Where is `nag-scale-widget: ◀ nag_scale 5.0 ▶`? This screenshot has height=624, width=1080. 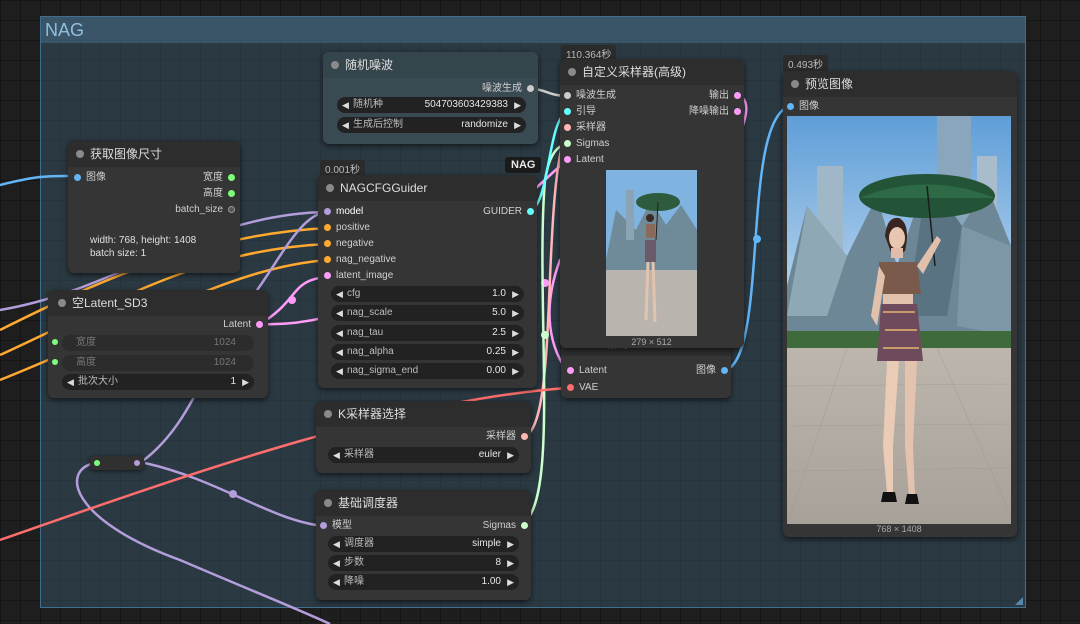
nag-scale-widget: ◀ nag_scale 5.0 ▶ is located at coordinates (427, 313).